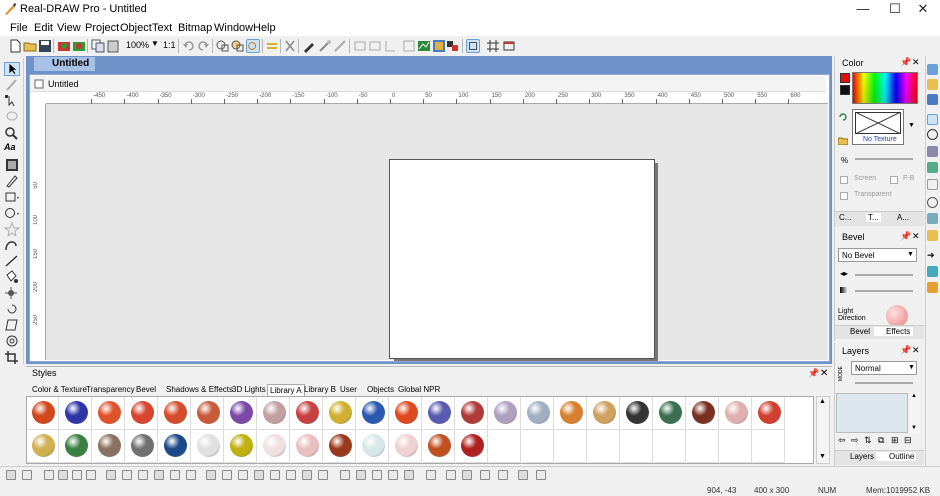 This screenshot has height=496, width=940. What do you see at coordinates (916, 350) in the screenshot?
I see `layers-close-button: ✕` at bounding box center [916, 350].